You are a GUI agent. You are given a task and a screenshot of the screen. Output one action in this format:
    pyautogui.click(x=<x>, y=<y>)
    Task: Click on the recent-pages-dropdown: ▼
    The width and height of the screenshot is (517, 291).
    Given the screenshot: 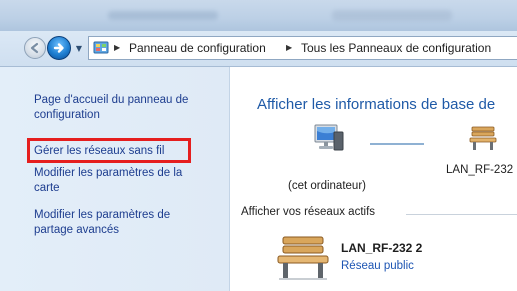 What is the action you would take?
    pyautogui.click(x=79, y=48)
    